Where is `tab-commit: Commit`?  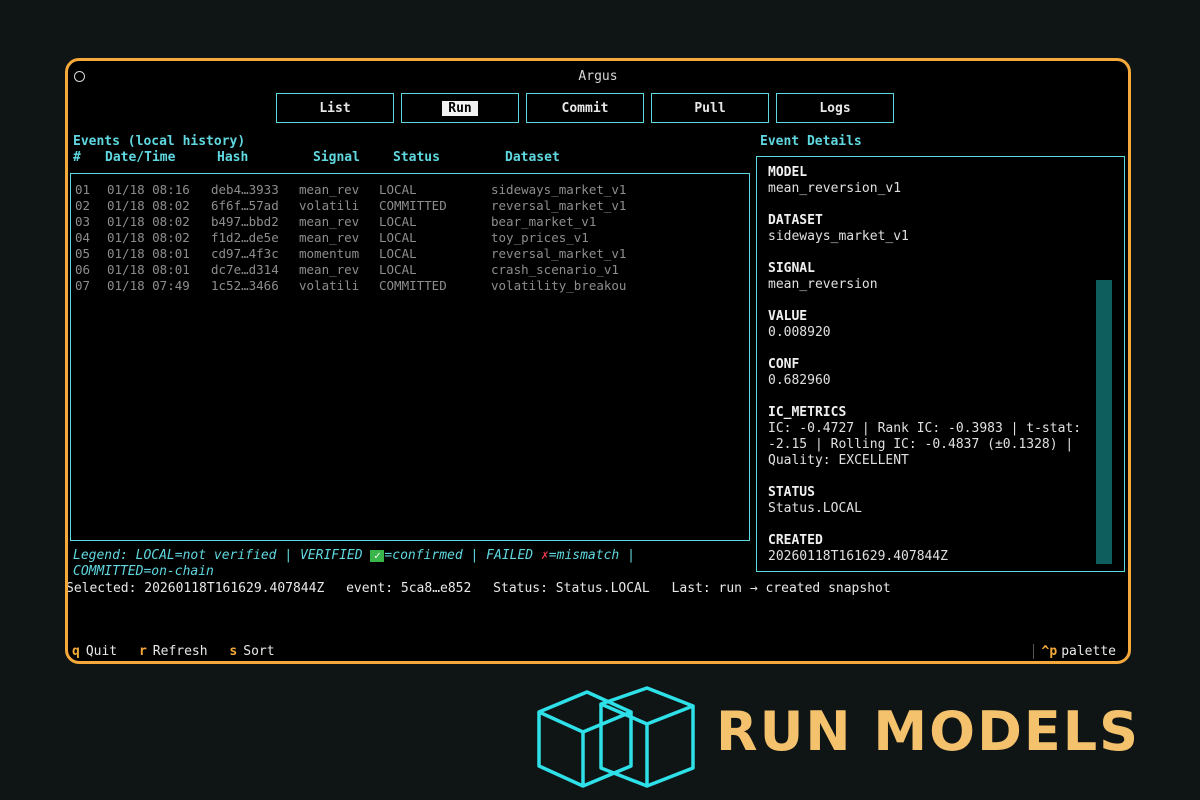
tab-commit: Commit is located at coordinates (585, 108).